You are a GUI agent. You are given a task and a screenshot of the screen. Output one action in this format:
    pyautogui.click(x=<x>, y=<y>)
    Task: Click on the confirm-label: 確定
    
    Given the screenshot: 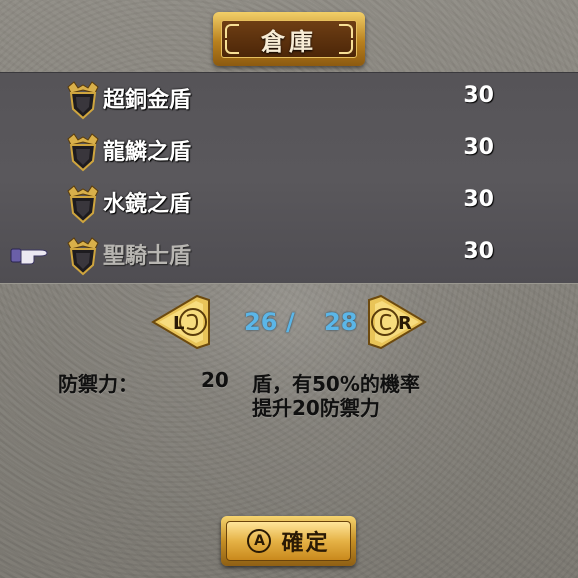 What is the action you would take?
    pyautogui.click(x=305, y=543)
    